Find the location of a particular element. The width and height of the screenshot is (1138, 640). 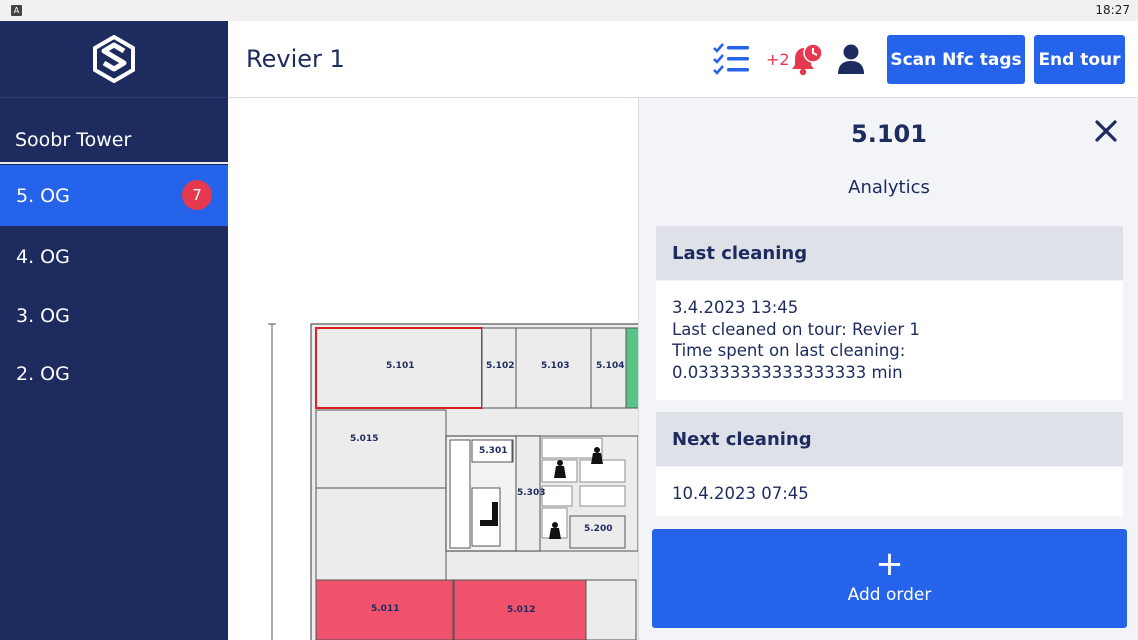

floor-label: 3. OG is located at coordinates (43, 315).